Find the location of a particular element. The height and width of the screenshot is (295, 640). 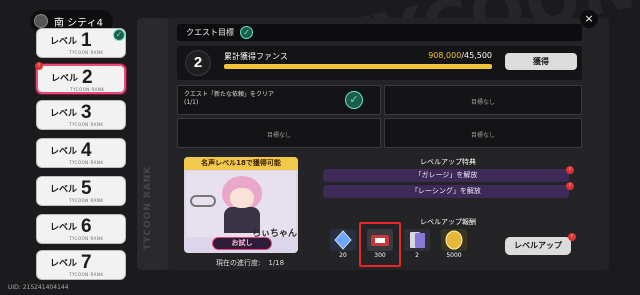

unlock-title: 名声レベル18で獲得可能 is located at coordinates (241, 163).